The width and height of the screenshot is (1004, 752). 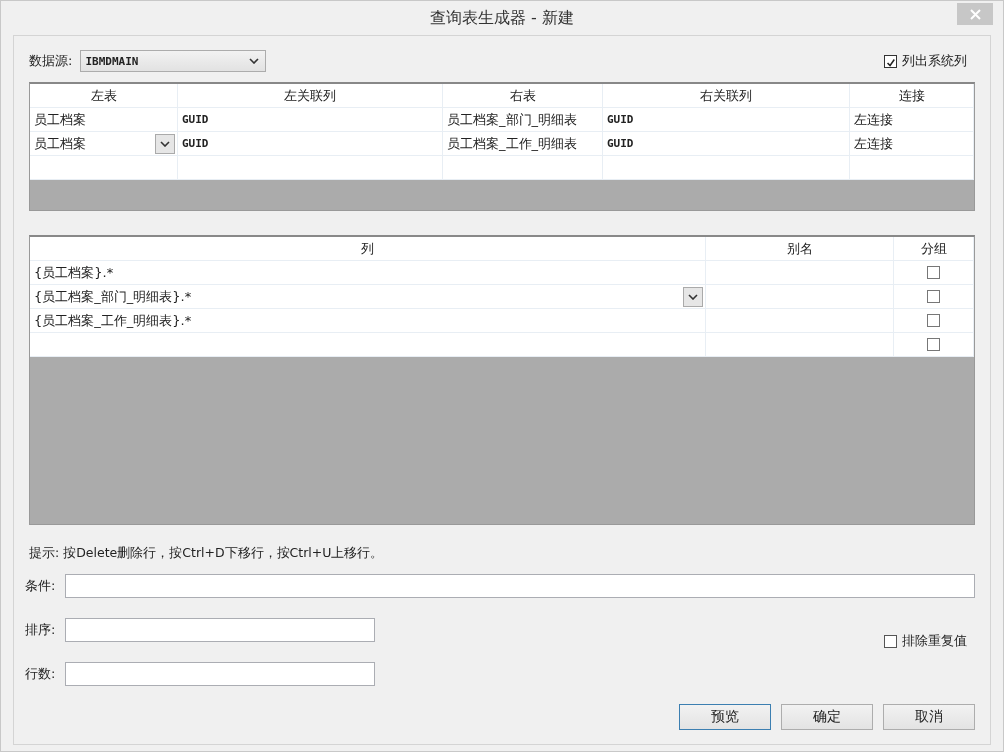 I want to click on field-label: 行数:, so click(x=41, y=674).